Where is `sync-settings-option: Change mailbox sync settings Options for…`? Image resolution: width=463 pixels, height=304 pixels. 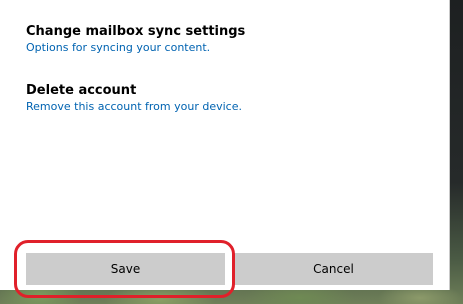
sync-settings-option: Change mailbox sync settings Options for… is located at coordinates (135, 40).